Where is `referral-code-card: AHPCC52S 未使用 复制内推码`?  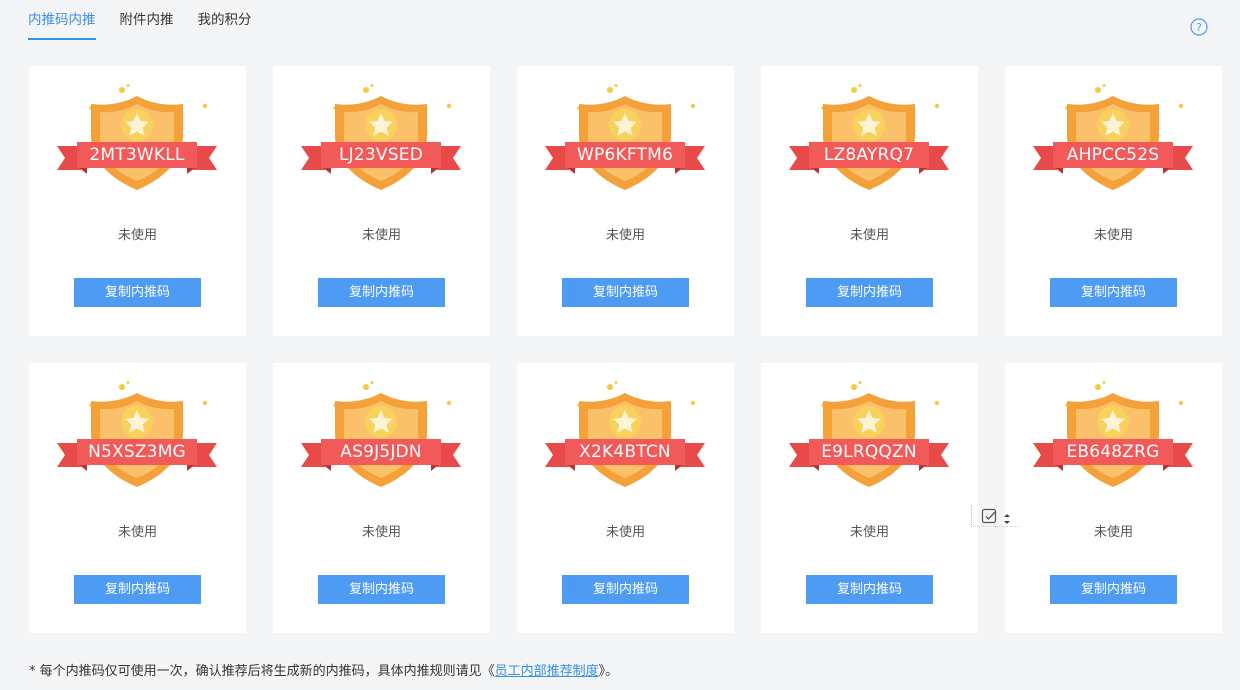 referral-code-card: AHPCC52S 未使用 复制内推码 is located at coordinates (1113, 201).